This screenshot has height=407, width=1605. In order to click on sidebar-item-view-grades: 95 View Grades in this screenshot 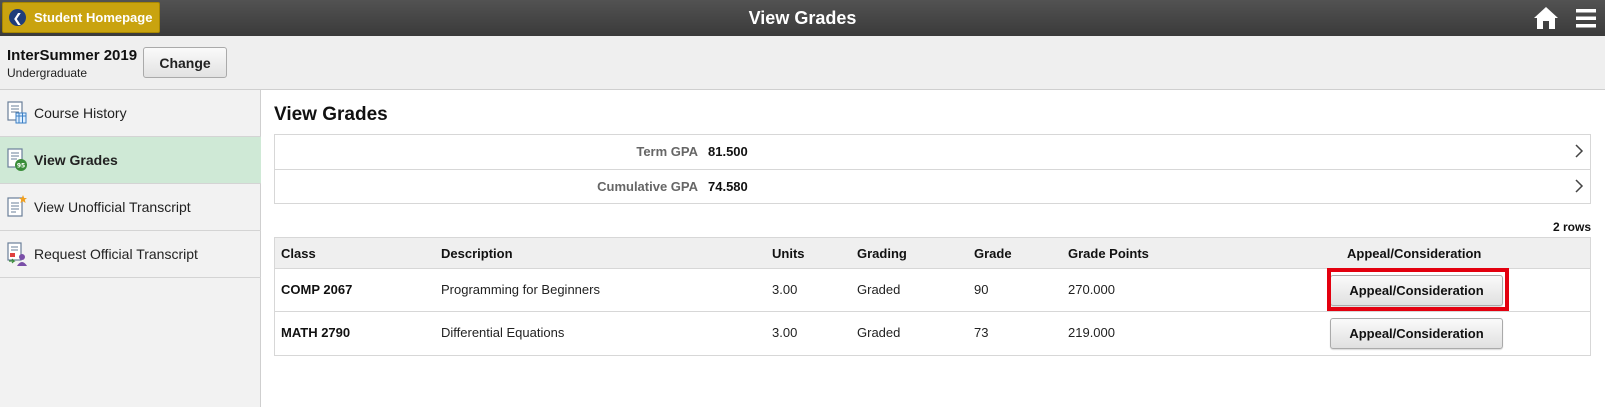, I will do `click(130, 160)`.